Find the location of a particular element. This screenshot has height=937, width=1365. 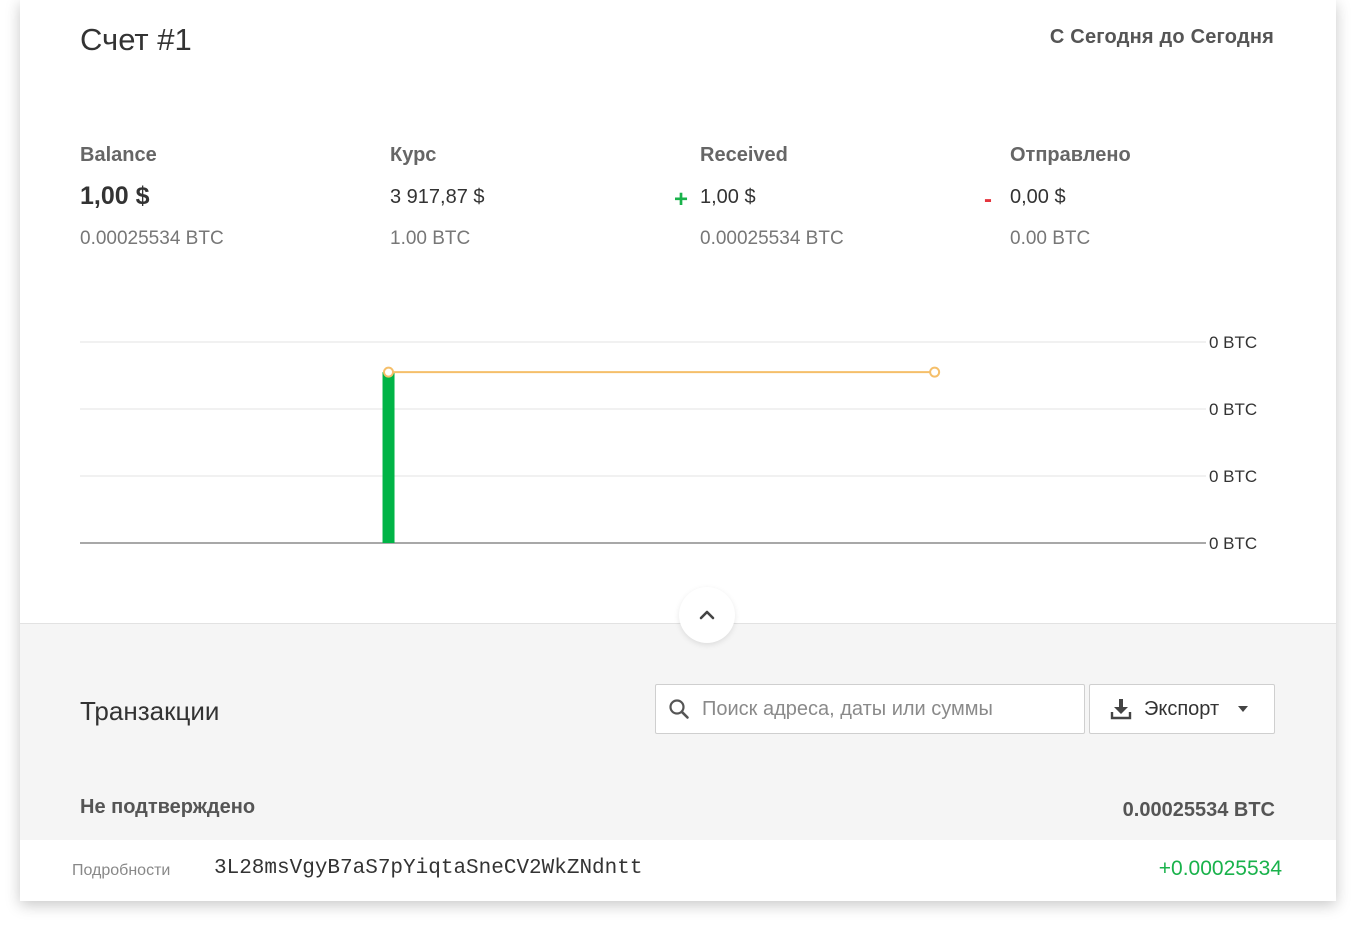

plus-icon: + is located at coordinates (681, 199).